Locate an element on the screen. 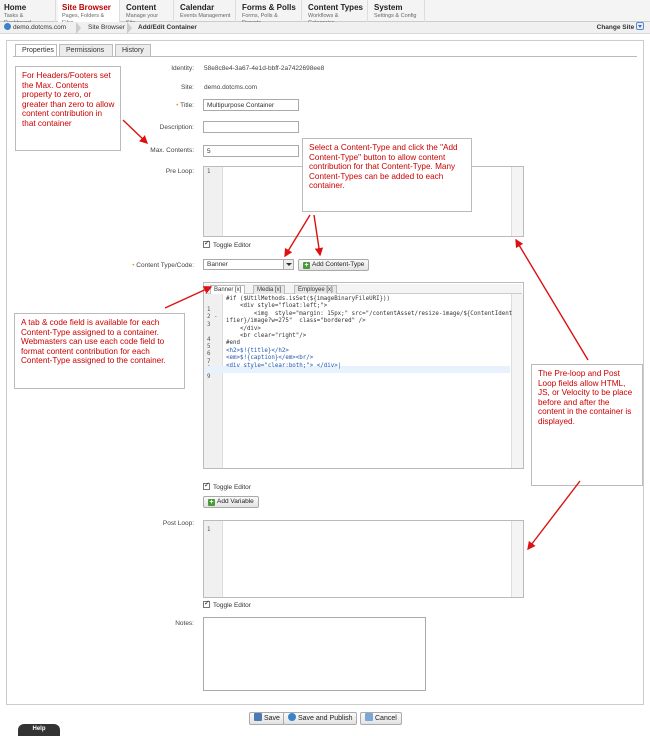  description-field is located at coordinates (251, 127).